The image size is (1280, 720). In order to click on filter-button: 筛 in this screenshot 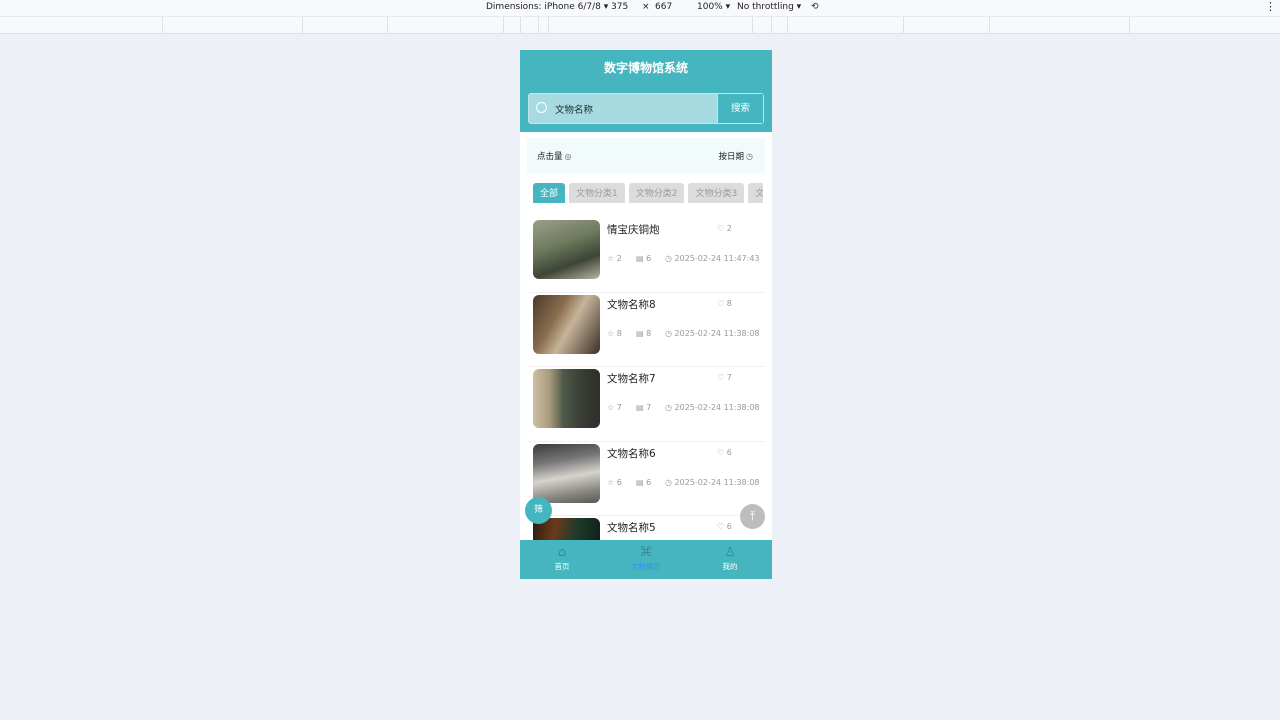, I will do `click(538, 510)`.